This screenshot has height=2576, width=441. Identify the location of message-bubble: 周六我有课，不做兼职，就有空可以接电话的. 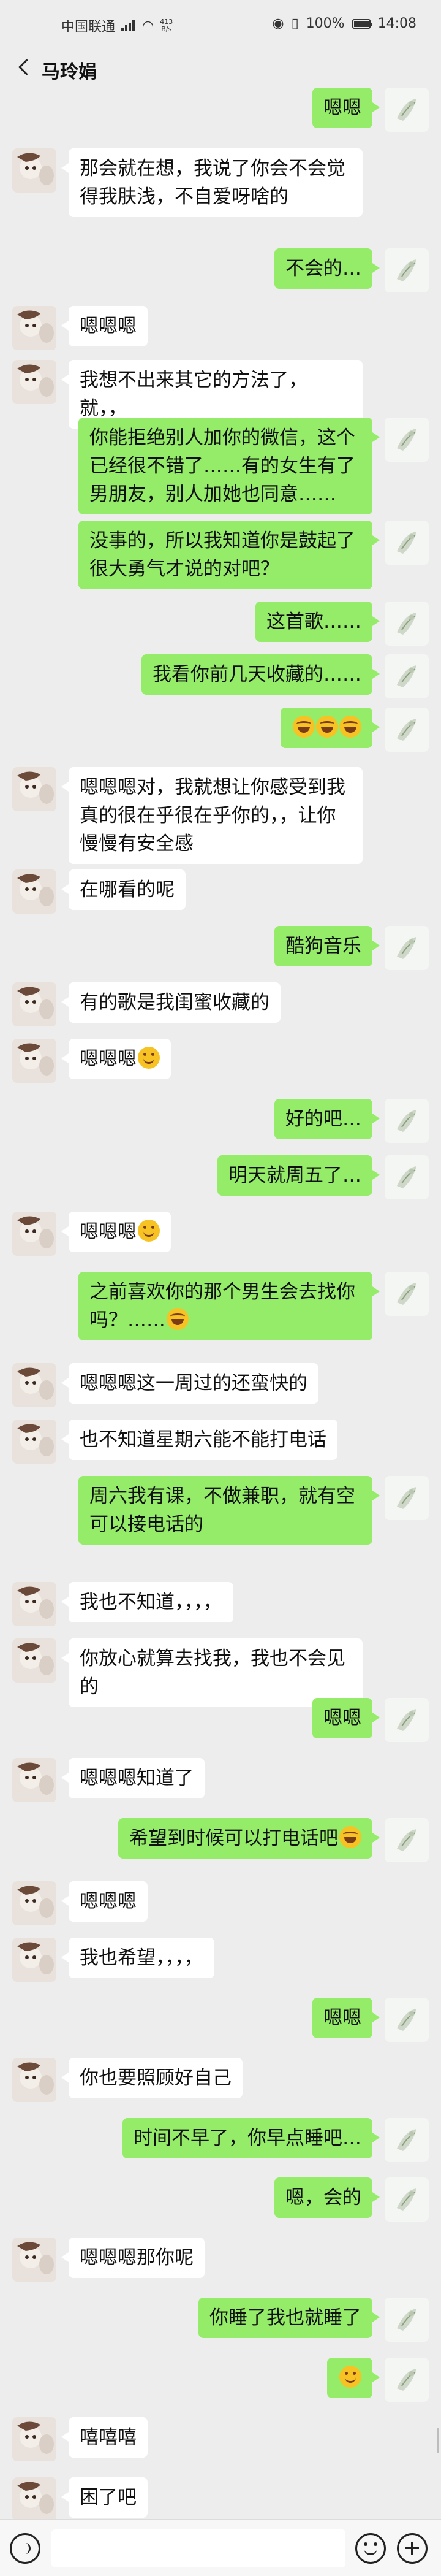
(229, 1510).